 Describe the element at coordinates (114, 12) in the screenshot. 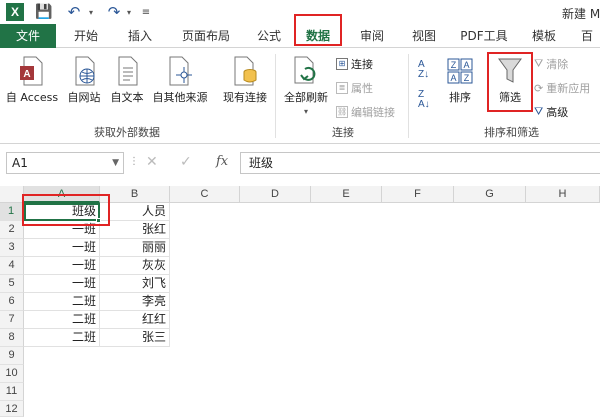

I see `redo-icon: ↷` at that location.